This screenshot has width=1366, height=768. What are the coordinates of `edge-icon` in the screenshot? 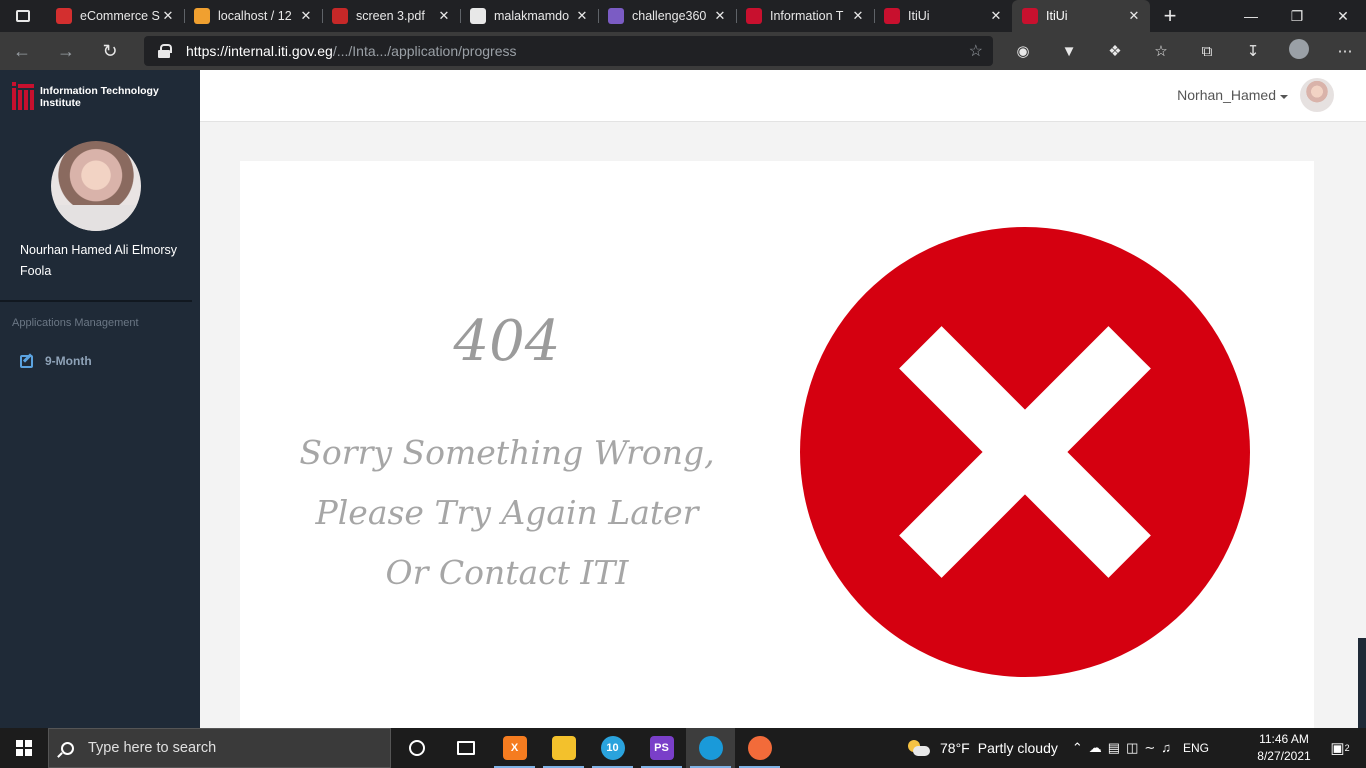 It's located at (710, 748).